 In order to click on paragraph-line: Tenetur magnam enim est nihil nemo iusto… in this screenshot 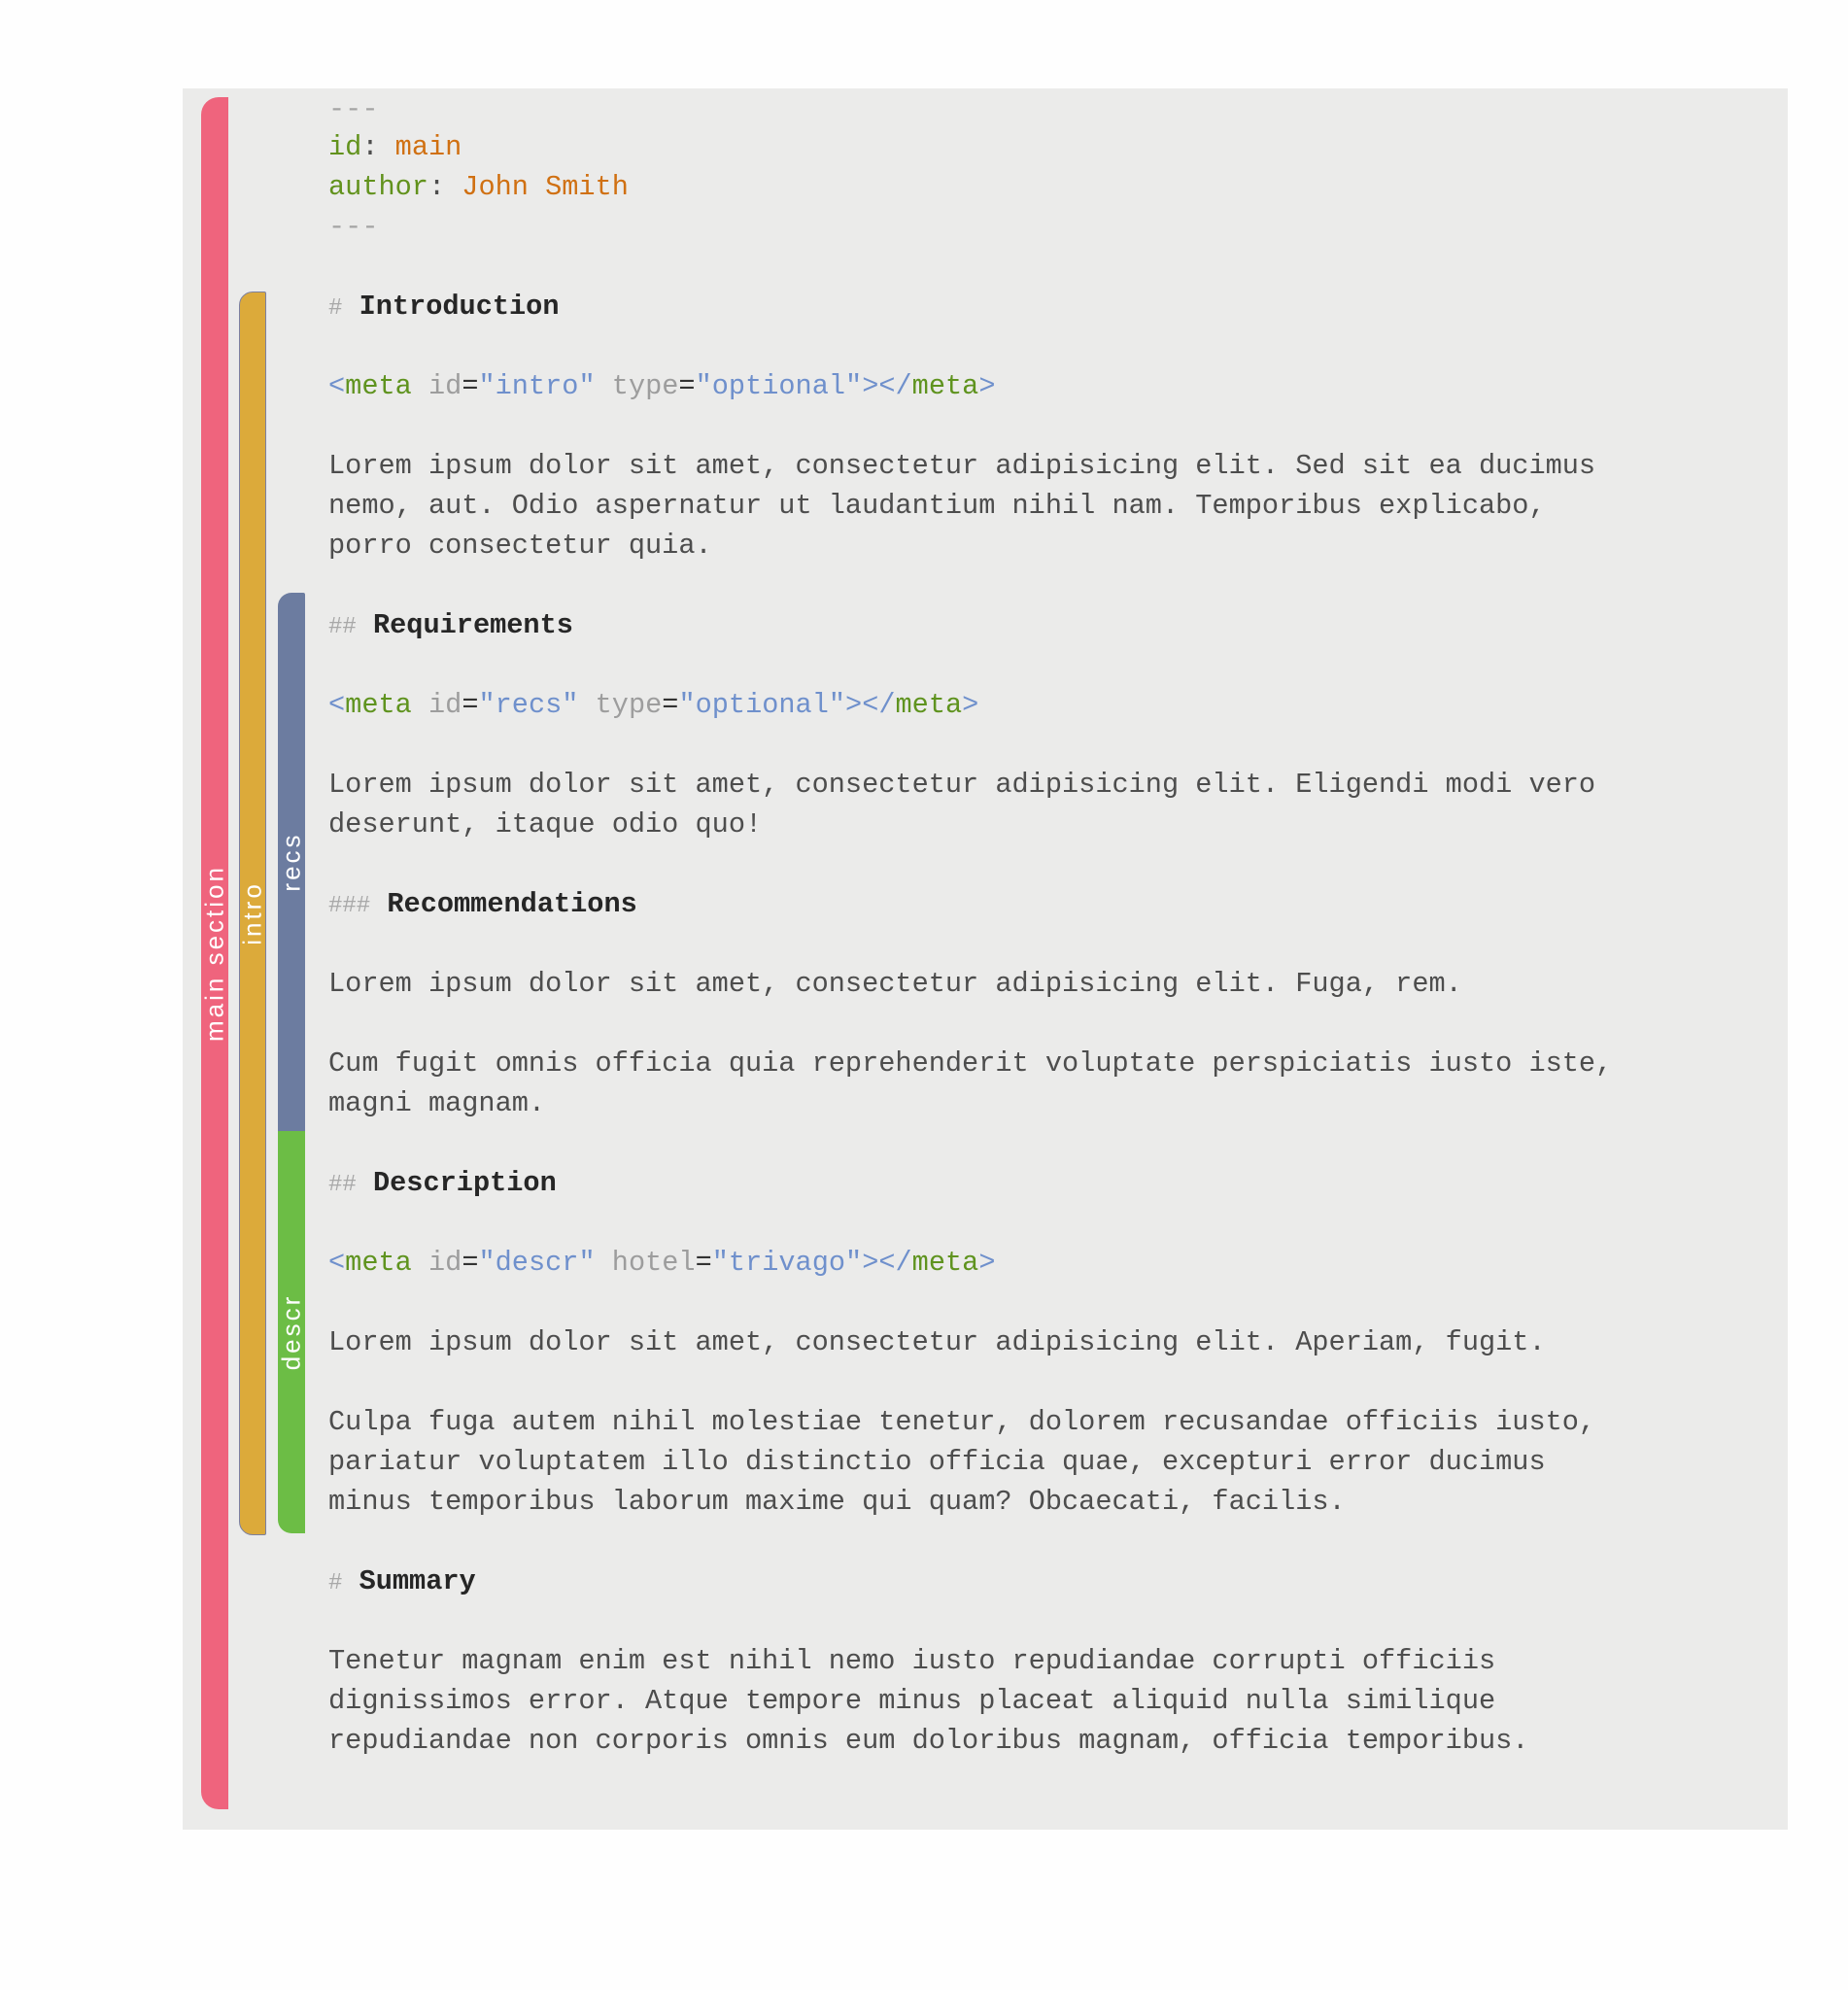, I will do `click(912, 1661)`.